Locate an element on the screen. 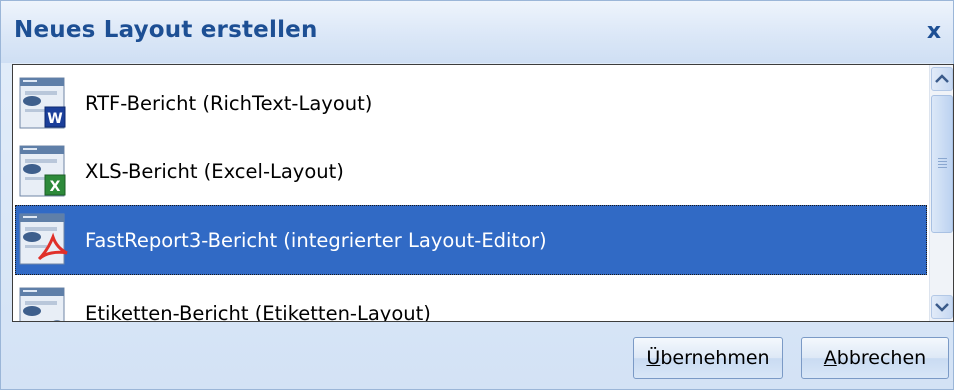 The width and height of the screenshot is (954, 390). scroll-thumb is located at coordinates (942, 164).